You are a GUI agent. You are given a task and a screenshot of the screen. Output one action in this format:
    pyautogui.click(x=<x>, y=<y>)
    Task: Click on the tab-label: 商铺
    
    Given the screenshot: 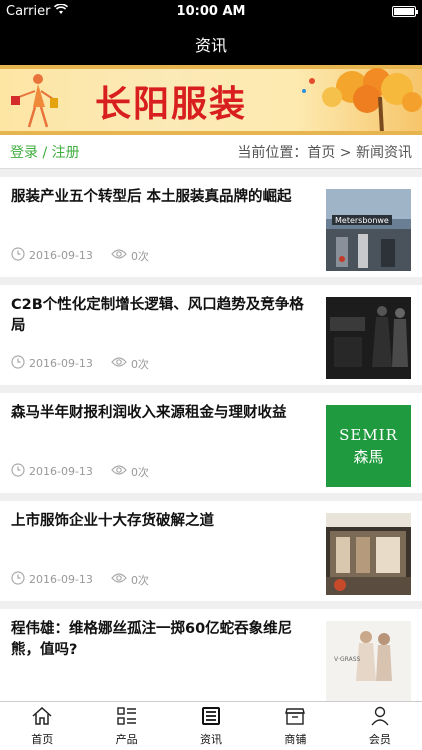 What is the action you would take?
    pyautogui.click(x=295, y=739)
    